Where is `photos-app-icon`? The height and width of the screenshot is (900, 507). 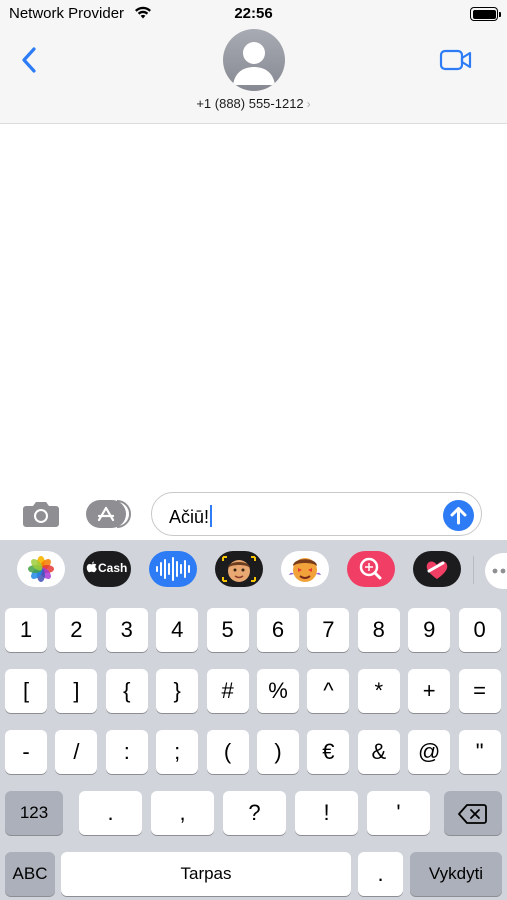 photos-app-icon is located at coordinates (41, 569).